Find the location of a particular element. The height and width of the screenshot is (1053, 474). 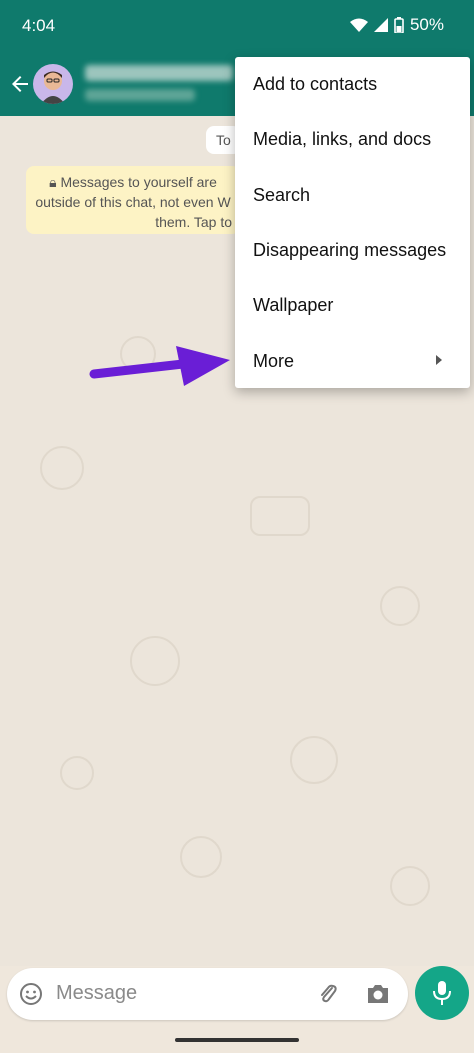

menu-item-add-to-contacts: Add to contacts is located at coordinates (352, 84).